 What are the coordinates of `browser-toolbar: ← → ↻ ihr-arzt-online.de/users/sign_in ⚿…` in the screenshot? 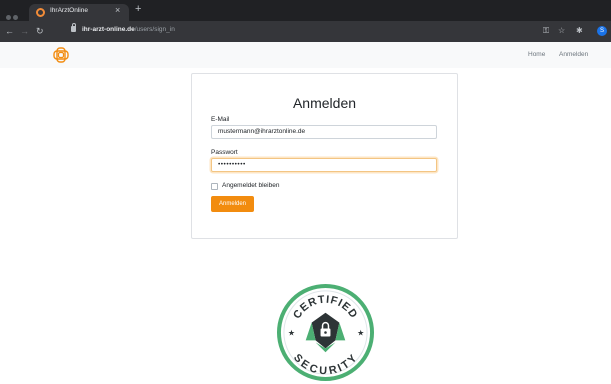 It's located at (305, 31).